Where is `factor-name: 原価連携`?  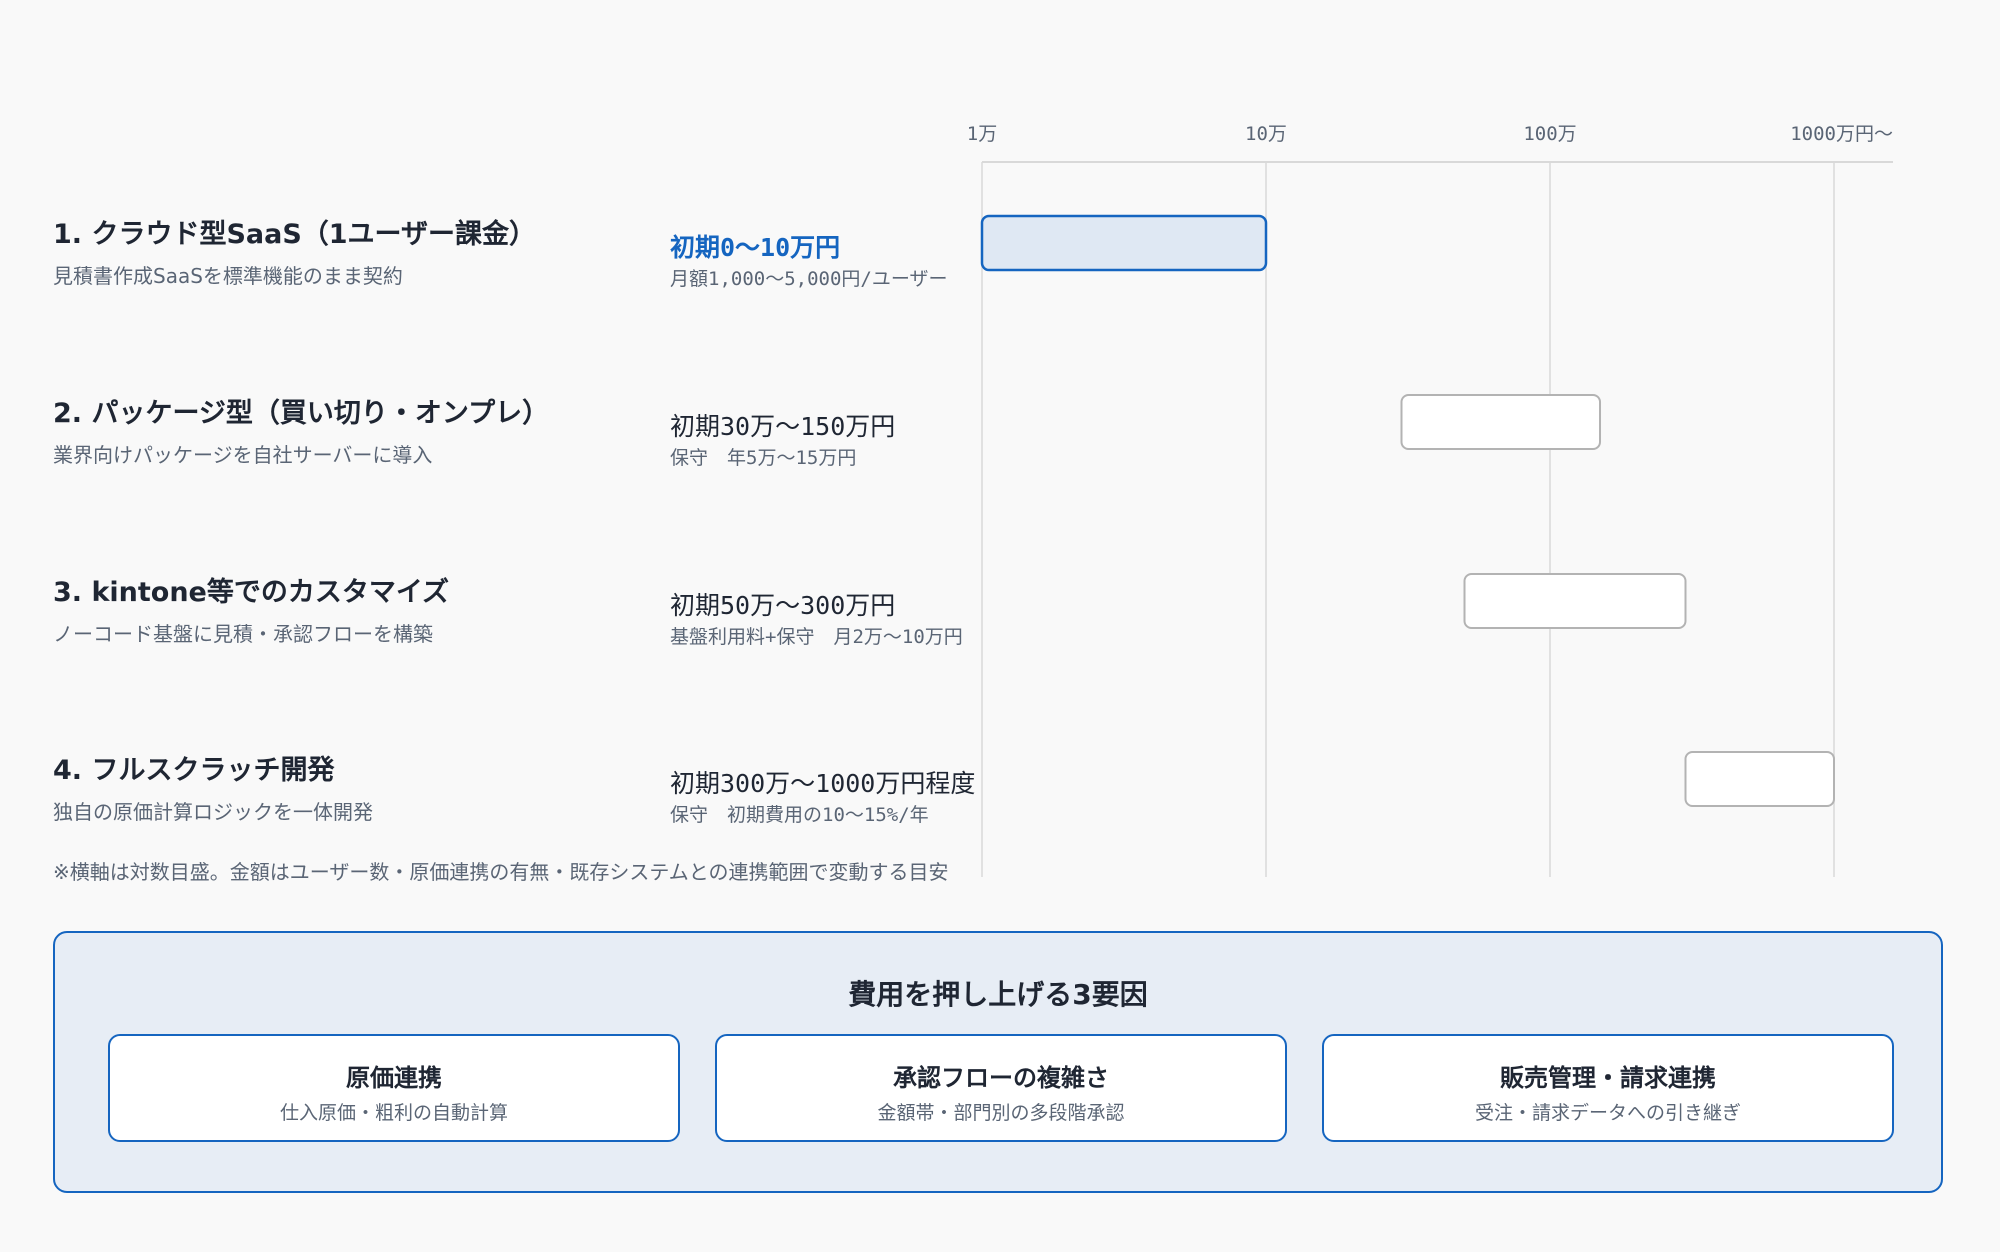 factor-name: 原価連携 is located at coordinates (394, 1078).